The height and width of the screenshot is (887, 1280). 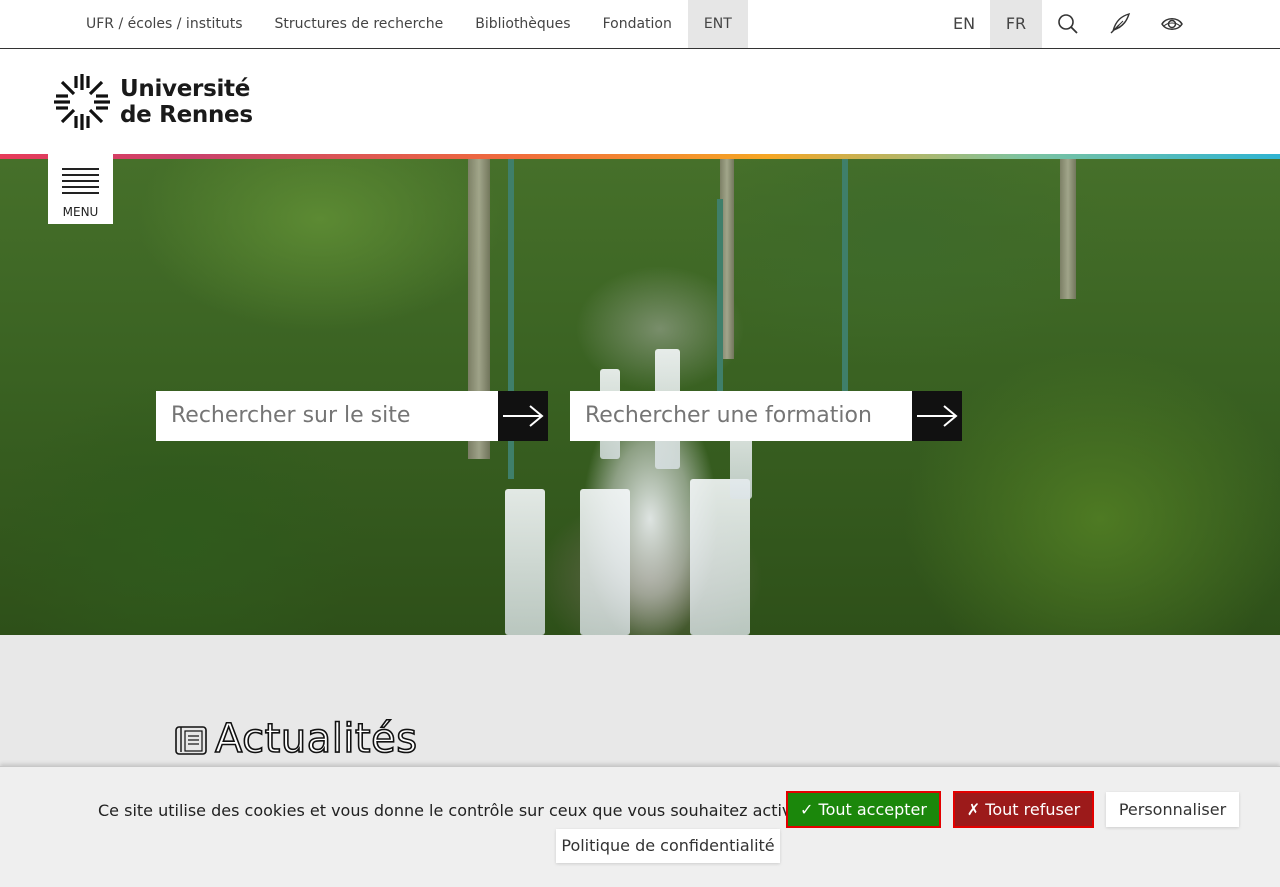 I want to click on university-logo: Université de Rennes, so click(x=152, y=102).